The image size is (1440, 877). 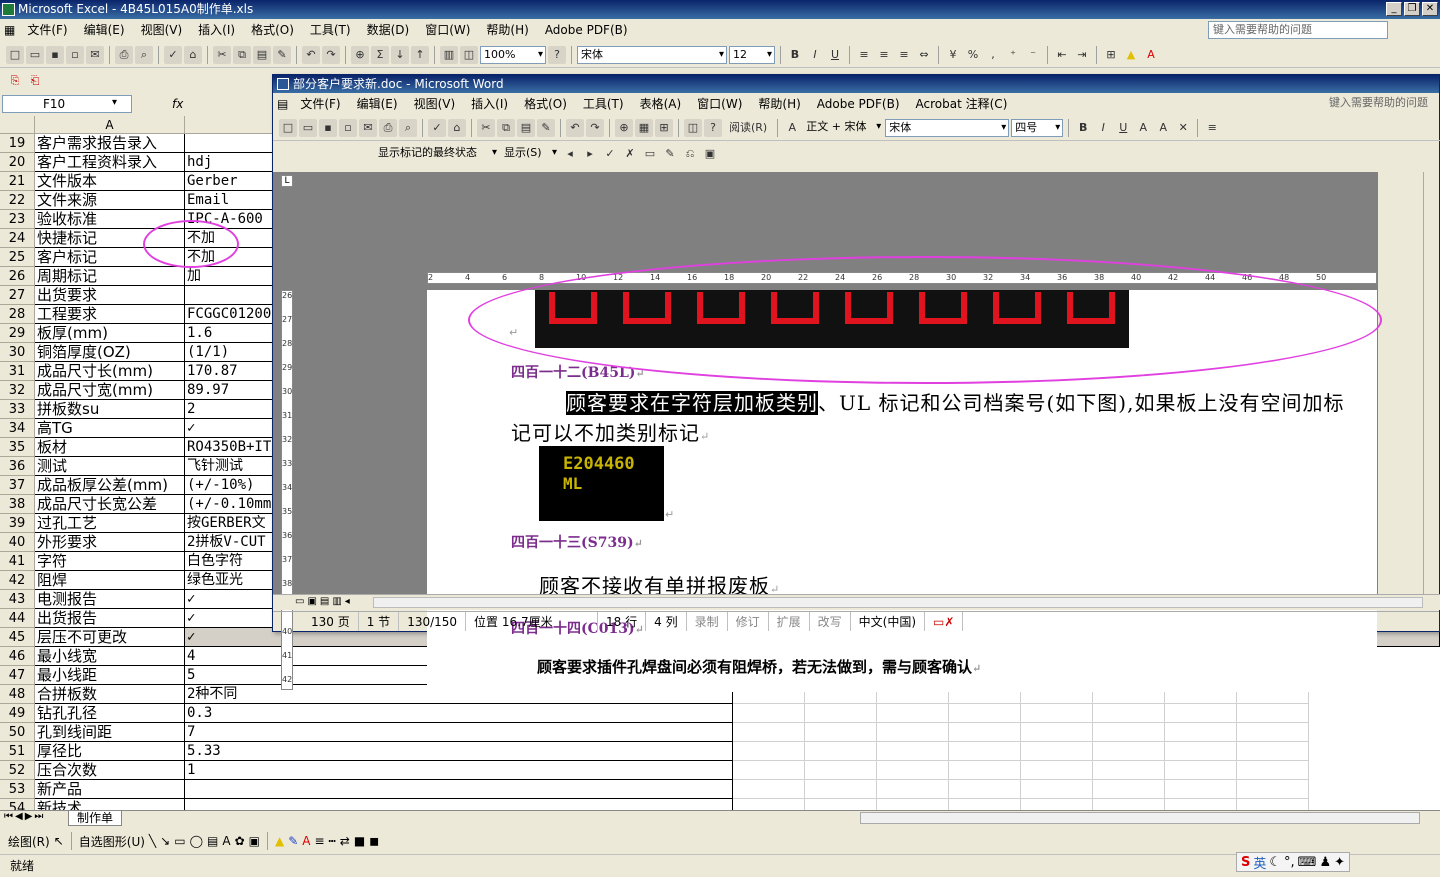 What do you see at coordinates (110, 561) in the screenshot?
I see `cell-label: 字符` at bounding box center [110, 561].